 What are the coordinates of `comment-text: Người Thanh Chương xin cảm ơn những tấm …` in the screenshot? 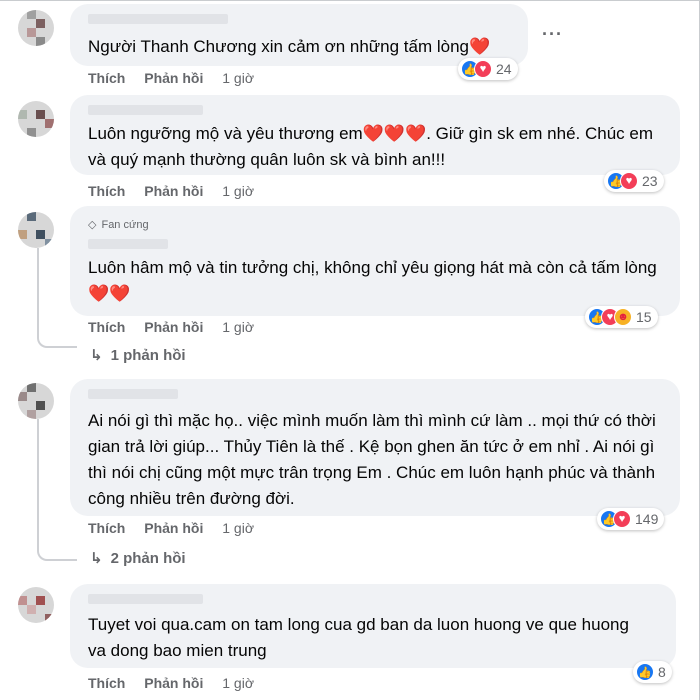 It's located at (289, 46).